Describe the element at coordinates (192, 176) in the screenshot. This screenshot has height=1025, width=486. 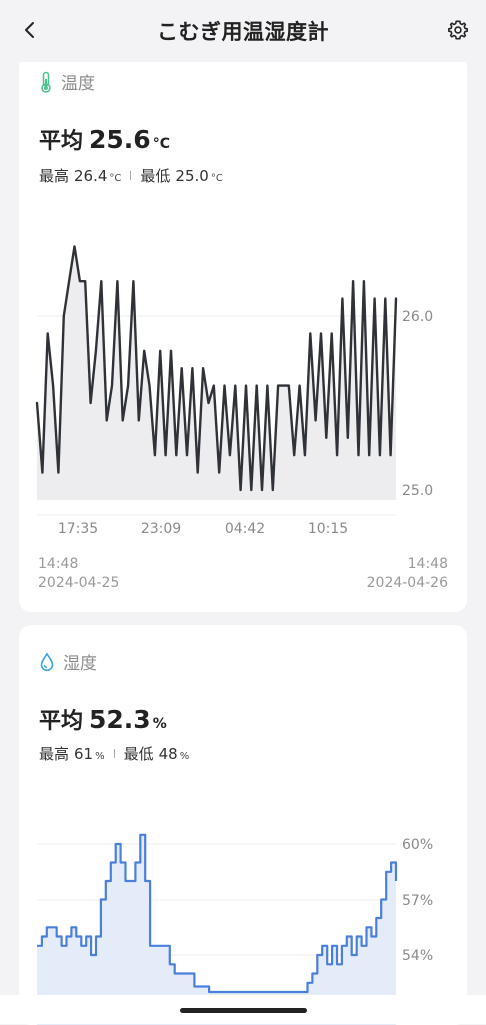
I see `min-value: 25.0` at that location.